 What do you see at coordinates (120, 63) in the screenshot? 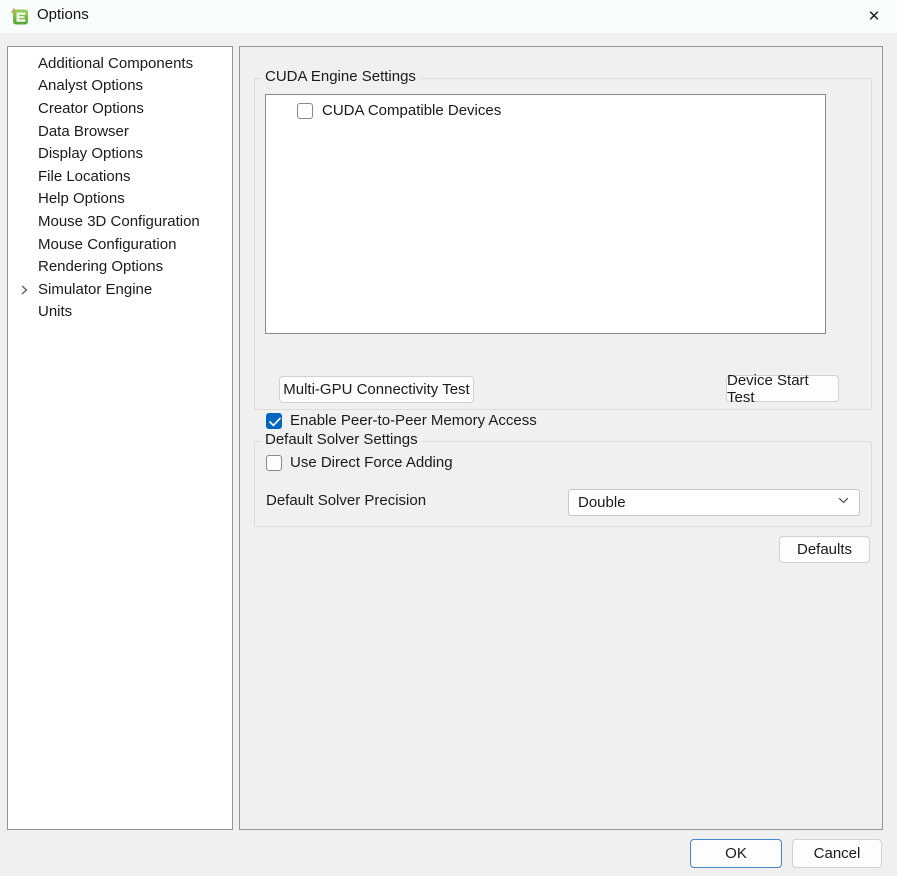
I see `sidebar-item-additional-components: Additional Components` at bounding box center [120, 63].